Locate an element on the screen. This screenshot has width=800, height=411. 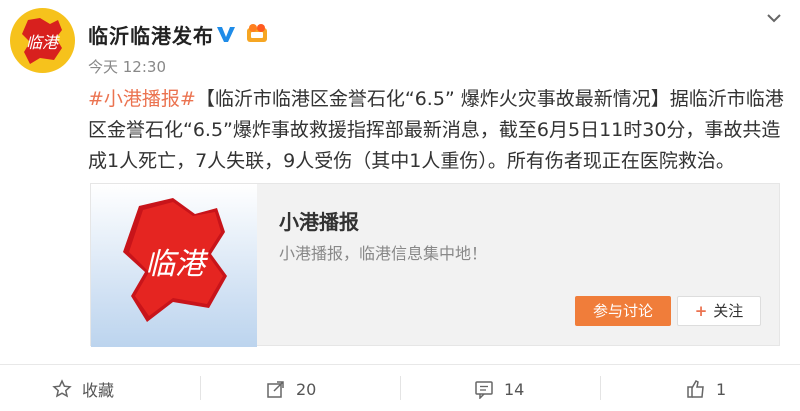
card-description: 小港播报，临港信息集中地！ is located at coordinates (383, 253).